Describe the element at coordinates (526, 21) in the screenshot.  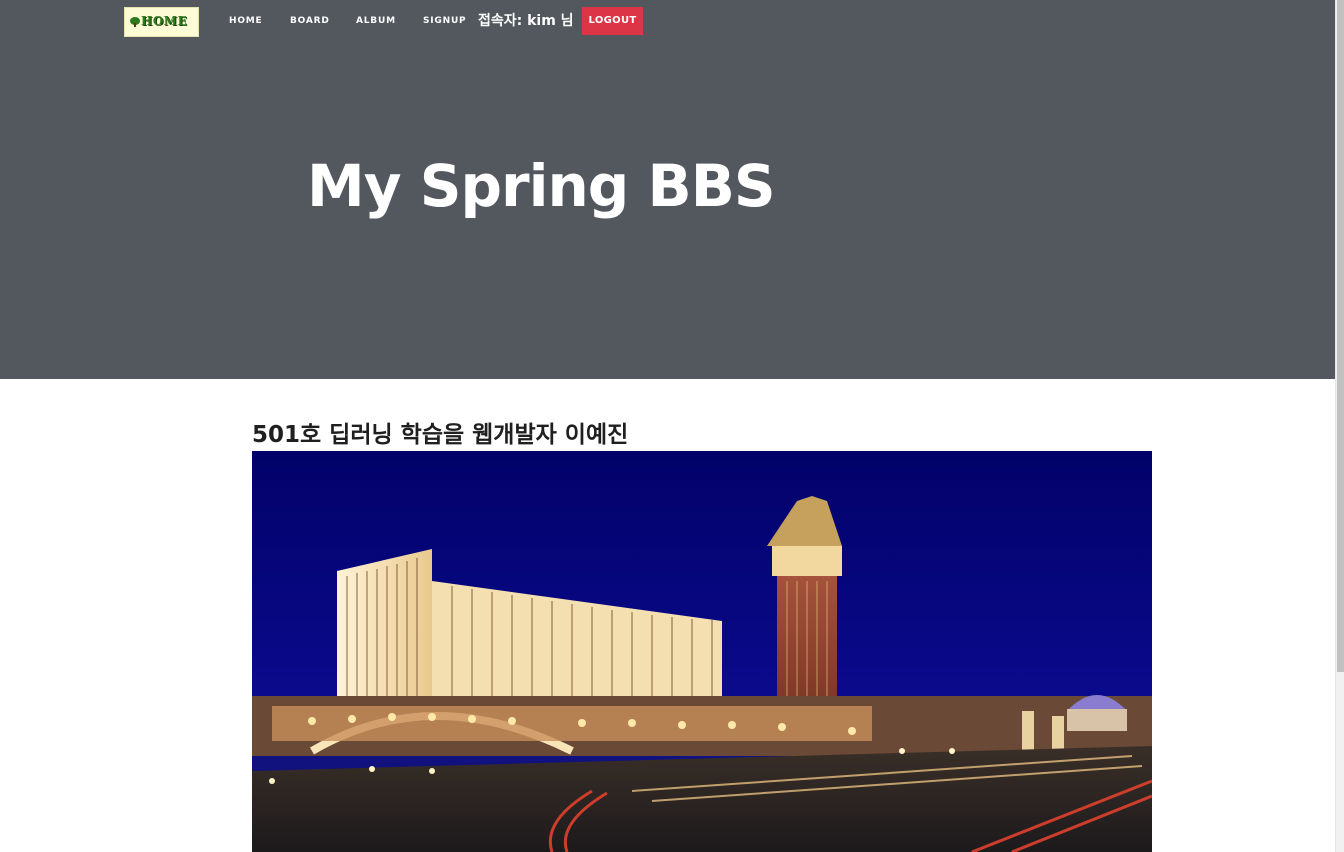
I see `user-greeting: 접속자: kim 님` at that location.